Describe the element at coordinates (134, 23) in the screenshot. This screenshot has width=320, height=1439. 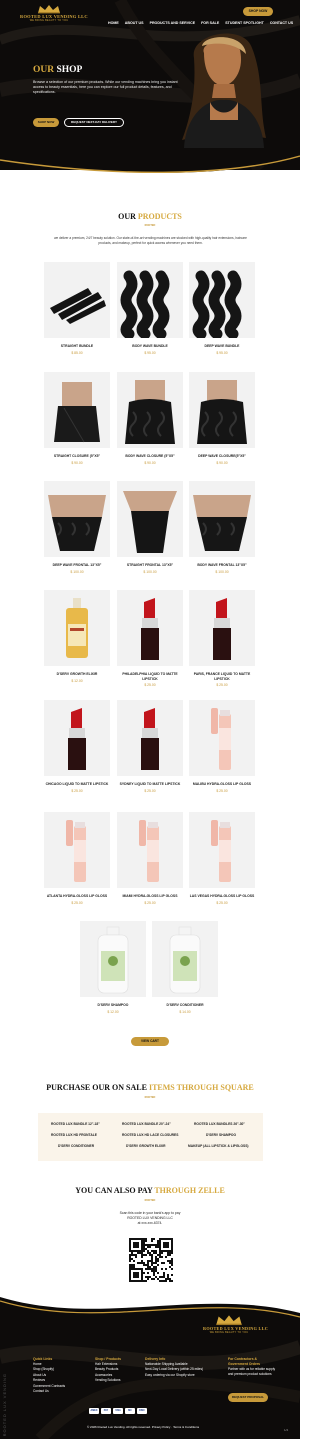
I see `nav-about-us: ABOUT US` at that location.